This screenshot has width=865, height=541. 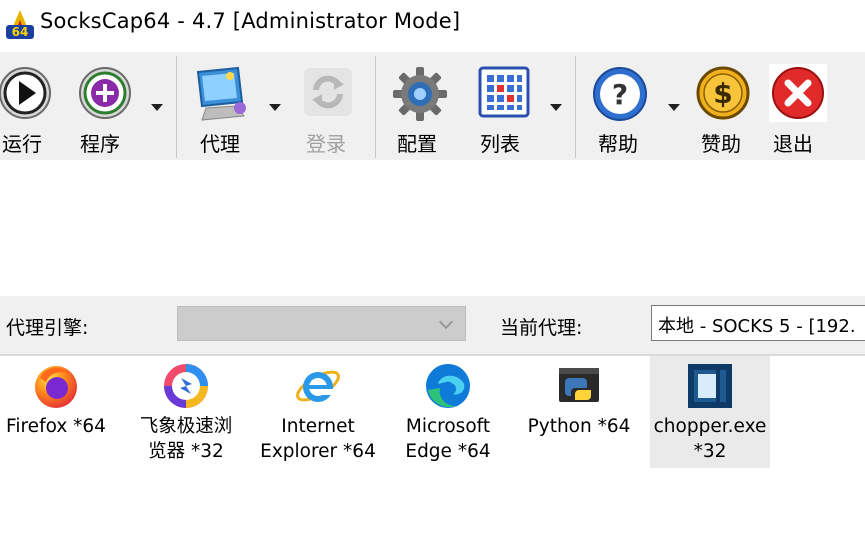 What do you see at coordinates (186, 412) in the screenshot?
I see `app-item-feixiang-browser: 飞象极速浏 览器 *32` at bounding box center [186, 412].